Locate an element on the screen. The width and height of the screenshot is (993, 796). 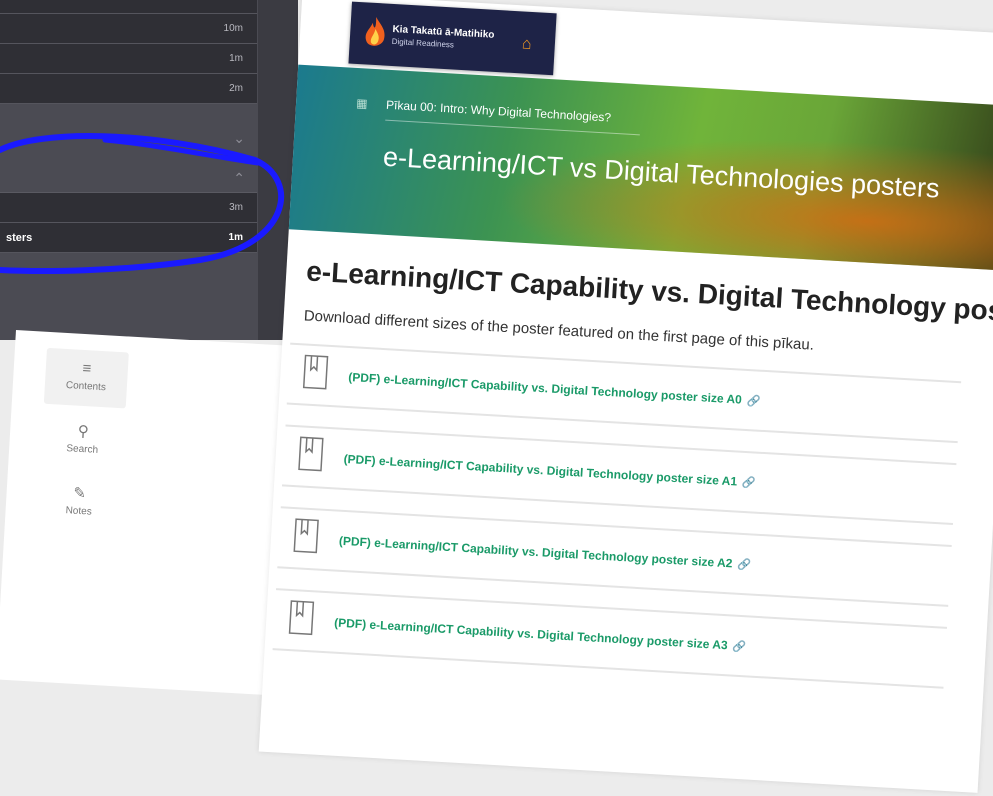
module-row: 1m is located at coordinates (128, 59).